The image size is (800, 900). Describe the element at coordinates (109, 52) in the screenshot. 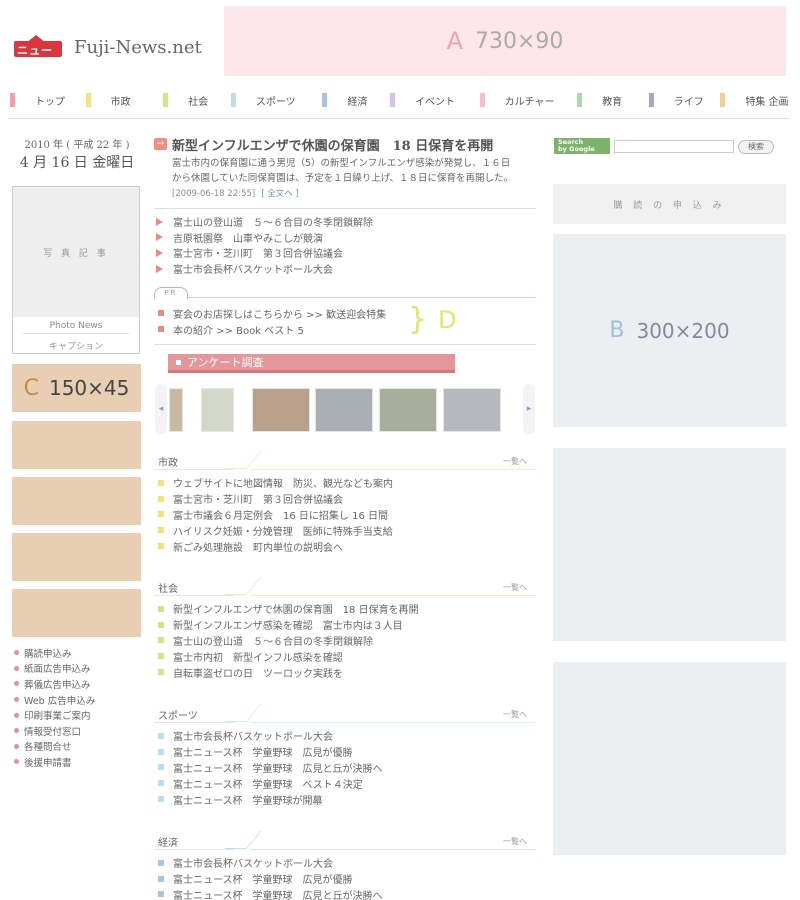

I see `site-logo: ニュース Fuji-News.net` at that location.